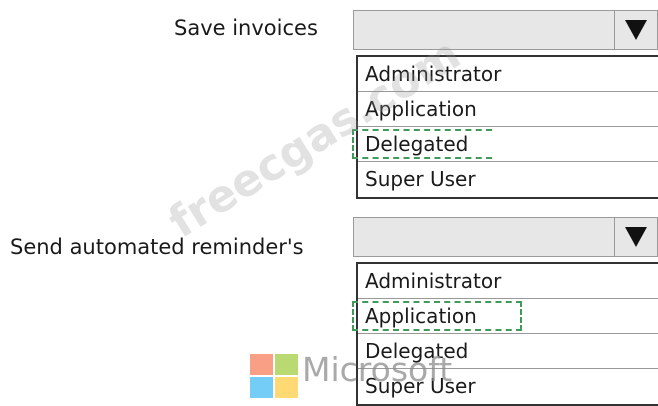 Image resolution: width=658 pixels, height=406 pixels. What do you see at coordinates (508, 109) in the screenshot?
I see `option-application: Application` at bounding box center [508, 109].